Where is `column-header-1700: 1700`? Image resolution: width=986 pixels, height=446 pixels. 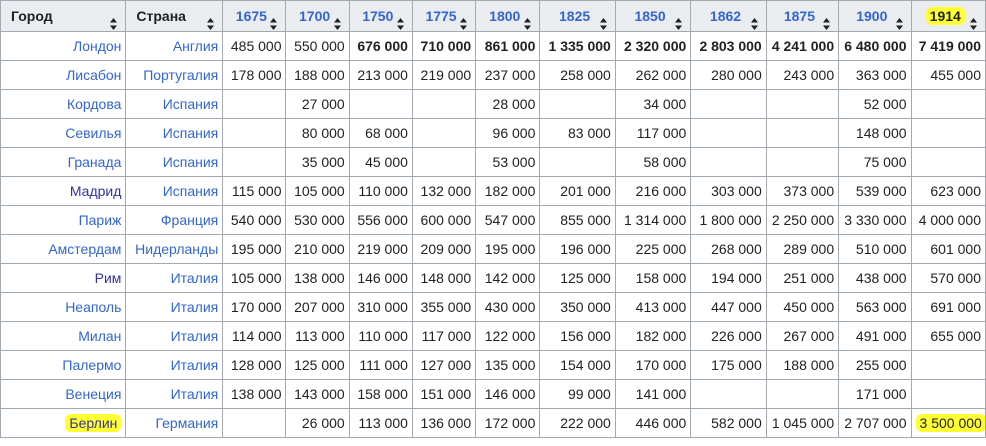 column-header-1700: 1700 is located at coordinates (317, 16).